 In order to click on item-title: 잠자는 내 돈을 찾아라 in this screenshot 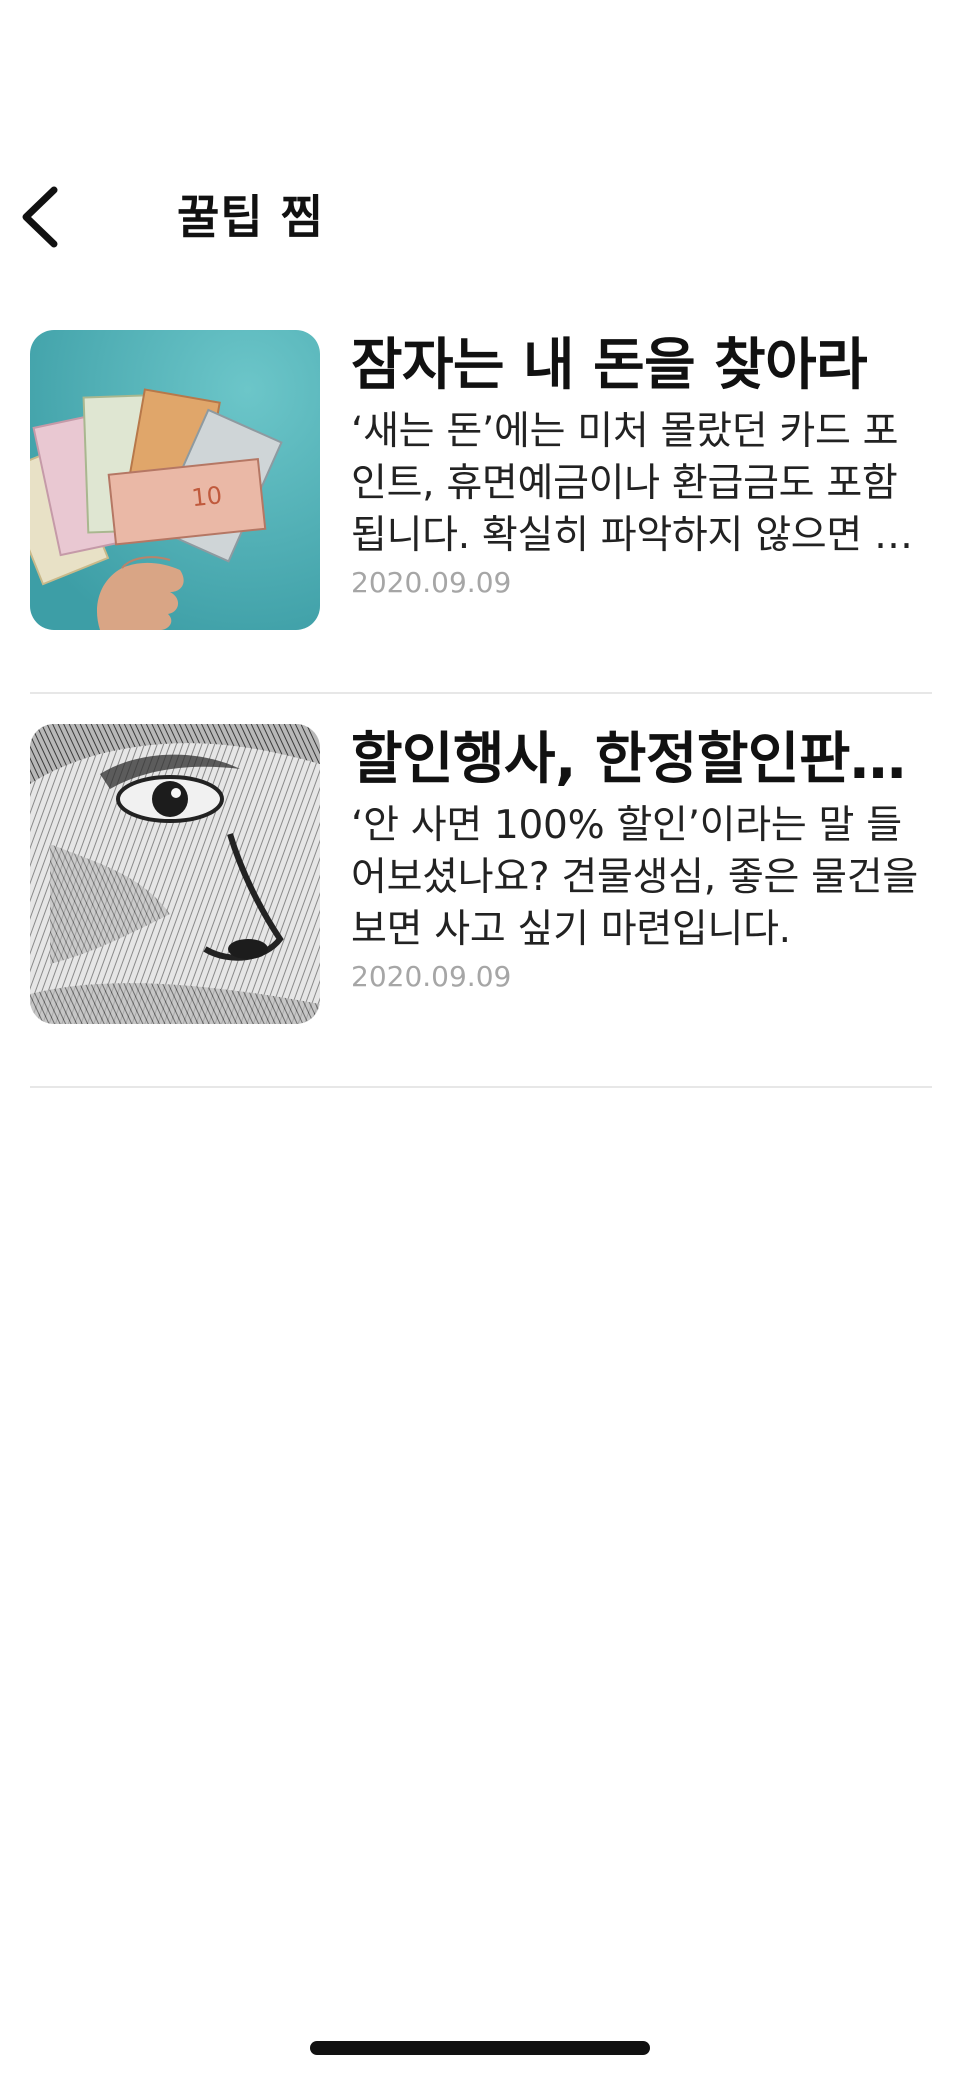, I will do `click(609, 365)`.